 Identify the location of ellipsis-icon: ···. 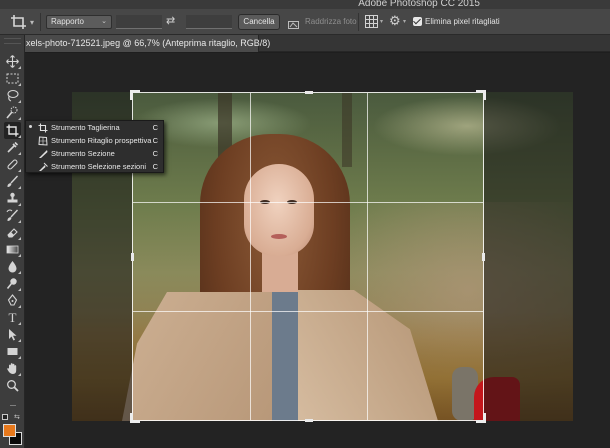
(13, 404).